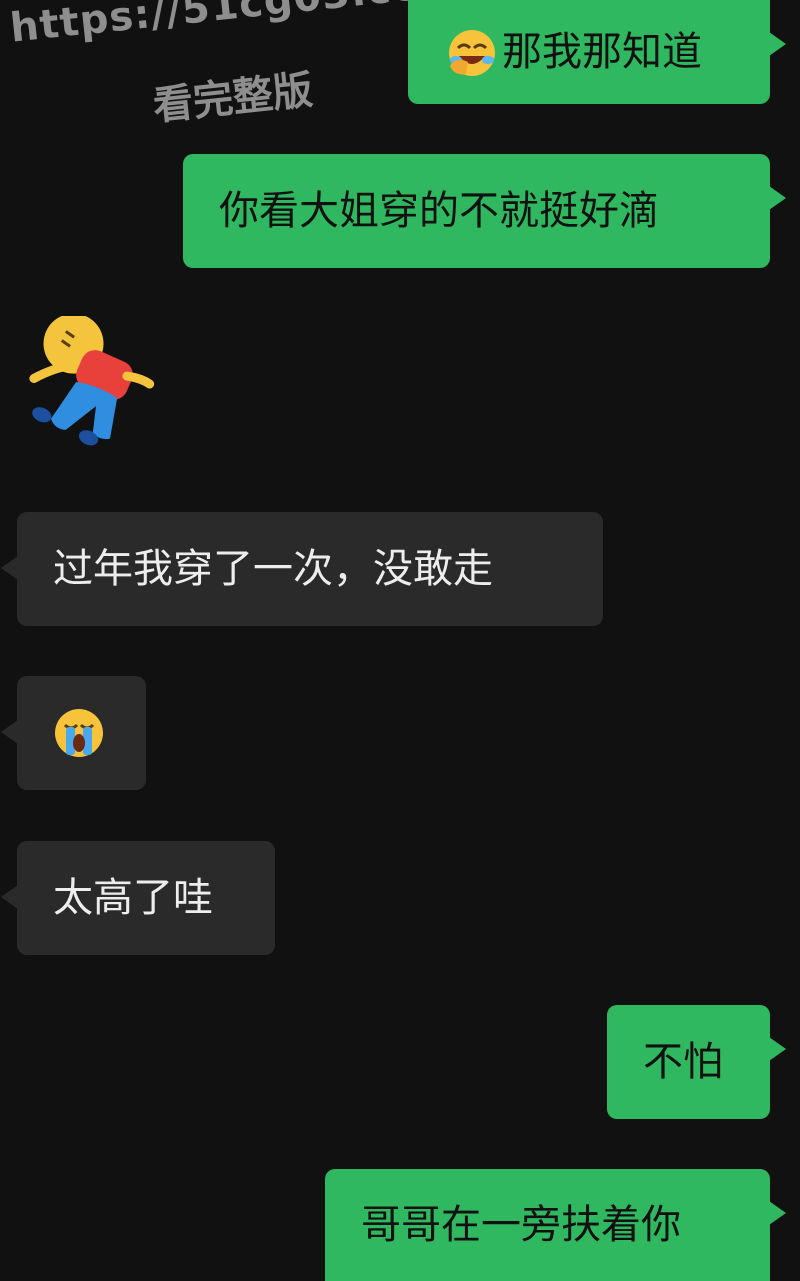 The image size is (800, 1281). I want to click on message-text: 不怕, so click(683, 1062).